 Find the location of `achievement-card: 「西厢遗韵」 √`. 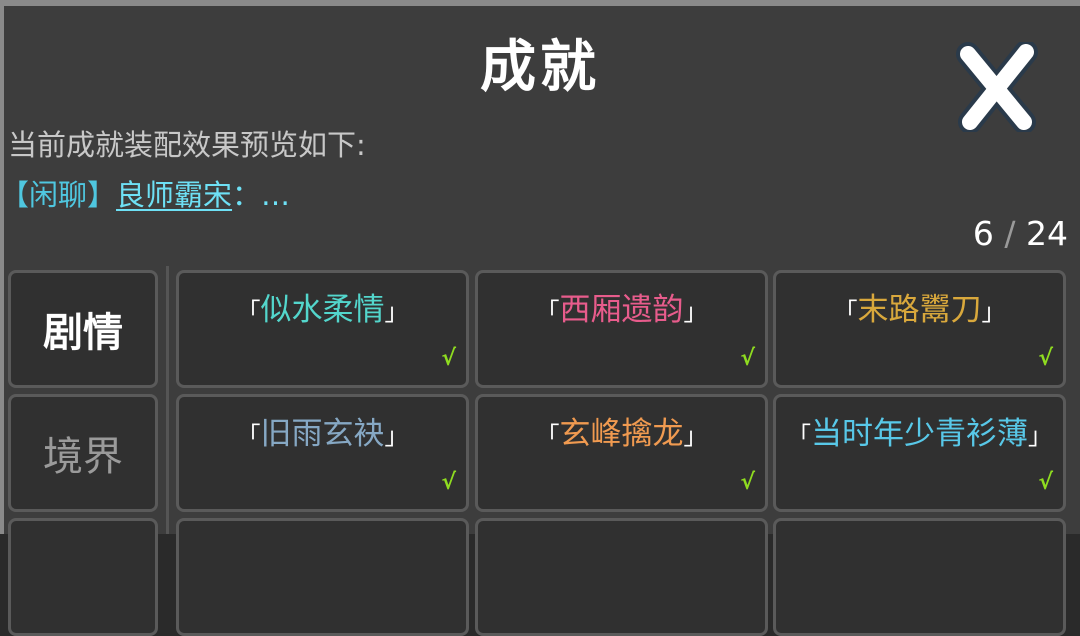

achievement-card: 「西厢遗韵」 √ is located at coordinates (621, 329).